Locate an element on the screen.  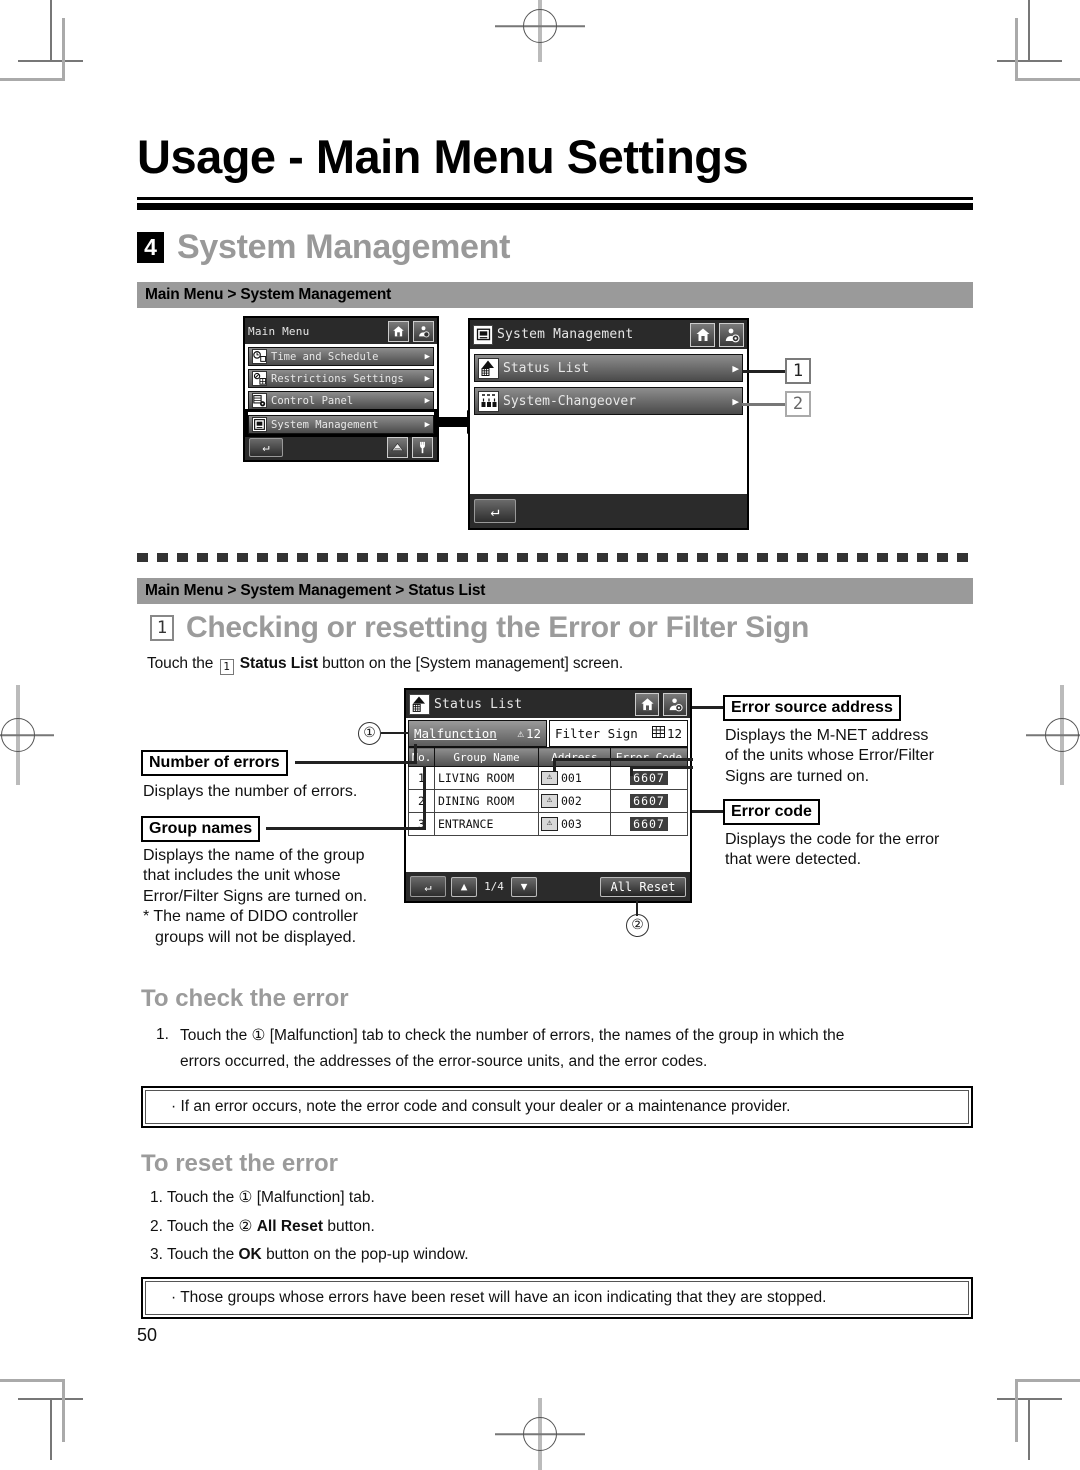
registration-mark-top is located at coordinates (540, 31).